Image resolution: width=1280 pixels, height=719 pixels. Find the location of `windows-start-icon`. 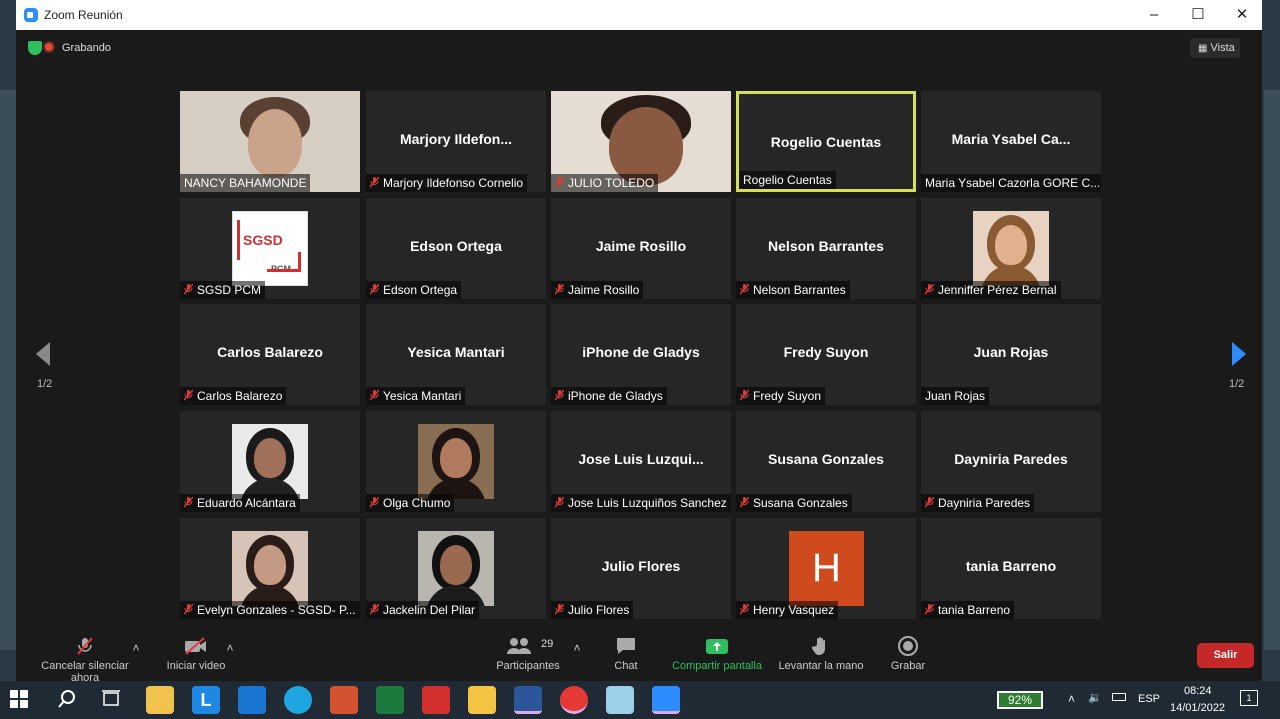

windows-start-icon is located at coordinates (22, 702).